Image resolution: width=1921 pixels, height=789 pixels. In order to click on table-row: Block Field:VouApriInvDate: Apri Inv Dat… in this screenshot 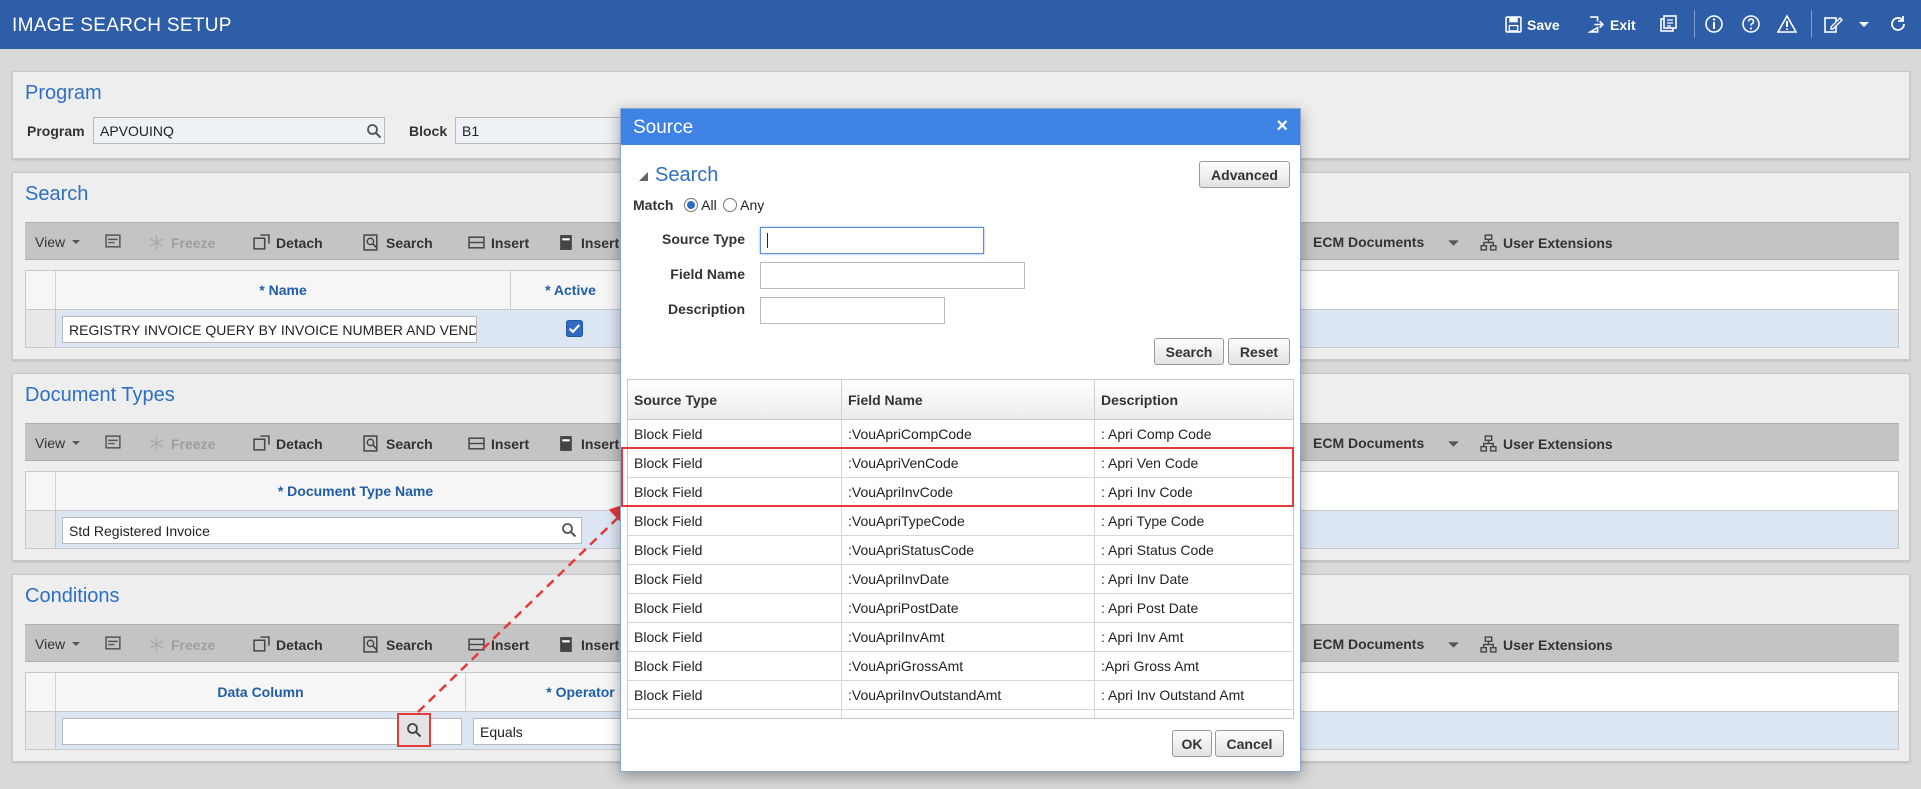, I will do `click(960, 579)`.